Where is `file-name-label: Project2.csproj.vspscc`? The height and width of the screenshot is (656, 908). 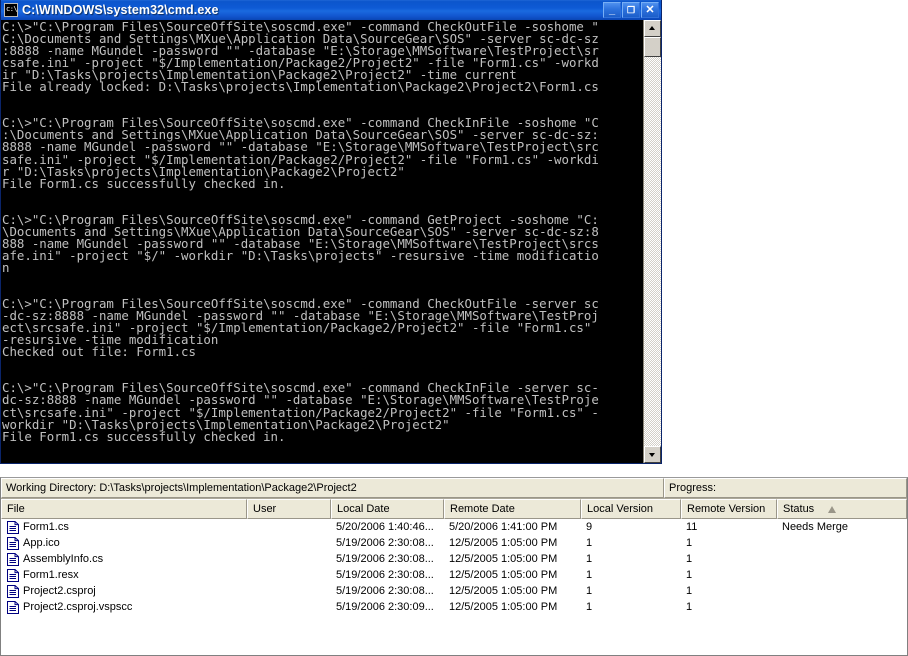
file-name-label: Project2.csproj.vspscc is located at coordinates (78, 607).